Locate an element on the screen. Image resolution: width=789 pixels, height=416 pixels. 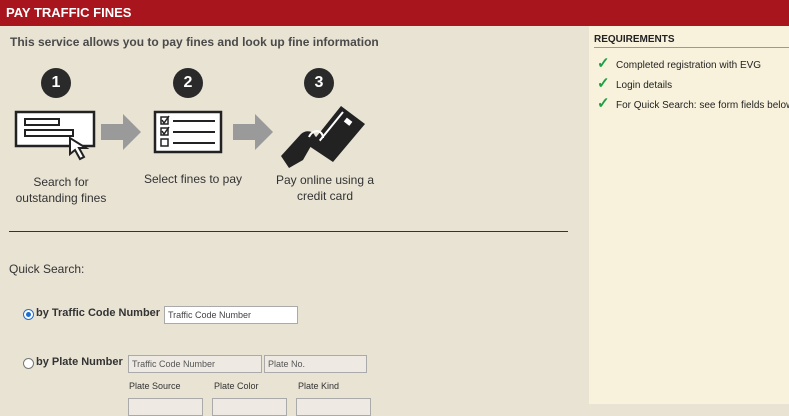
traffic-code-option-label: by Traffic Code Number is located at coordinates (98, 313).